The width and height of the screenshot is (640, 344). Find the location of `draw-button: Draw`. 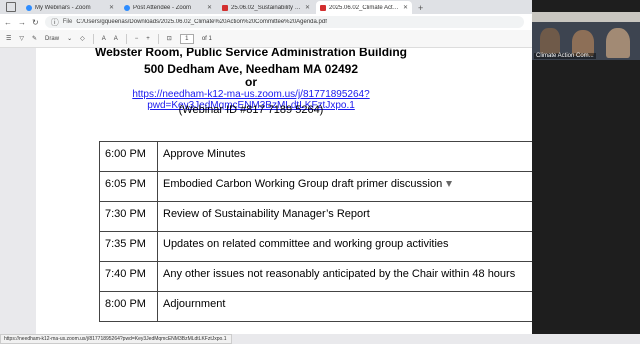

draw-button: Draw is located at coordinates (52, 39).